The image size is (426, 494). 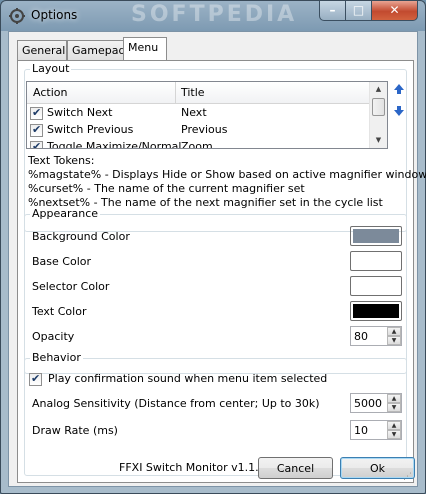 What do you see at coordinates (17, 16) in the screenshot?
I see `app-icon` at bounding box center [17, 16].